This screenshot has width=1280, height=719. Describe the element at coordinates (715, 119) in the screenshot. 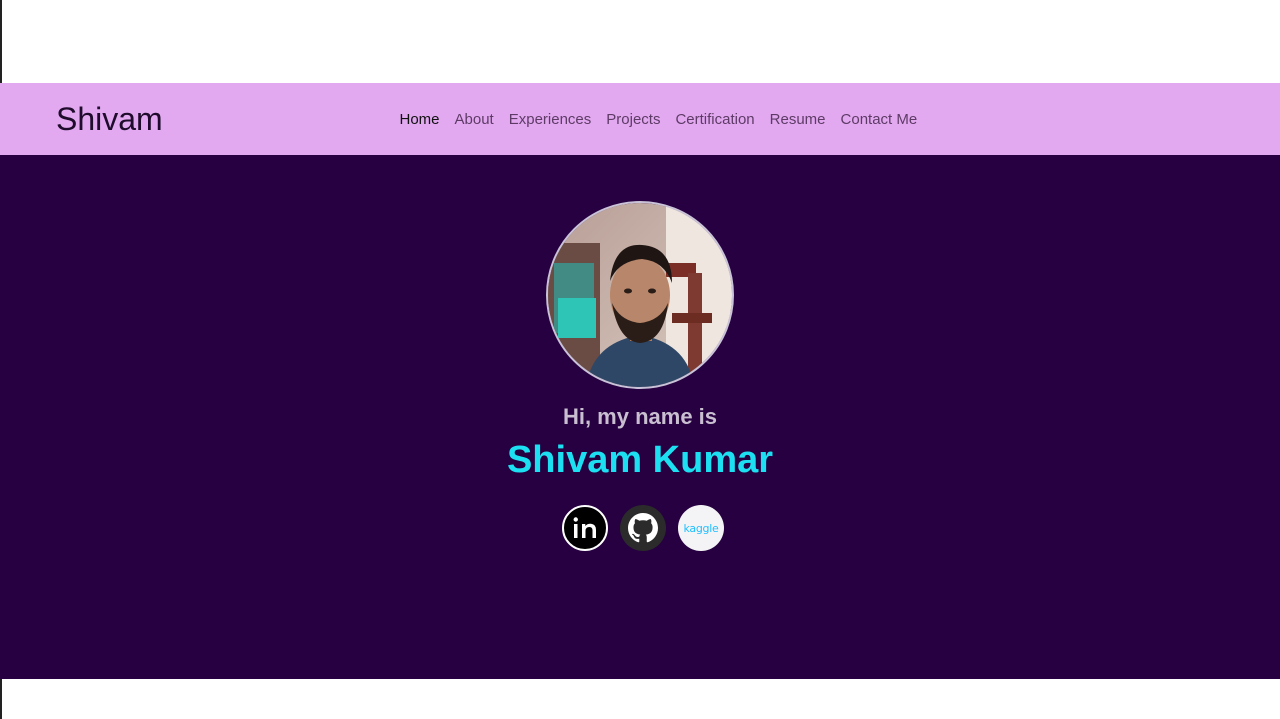

I see `nav-certification: Certification` at that location.